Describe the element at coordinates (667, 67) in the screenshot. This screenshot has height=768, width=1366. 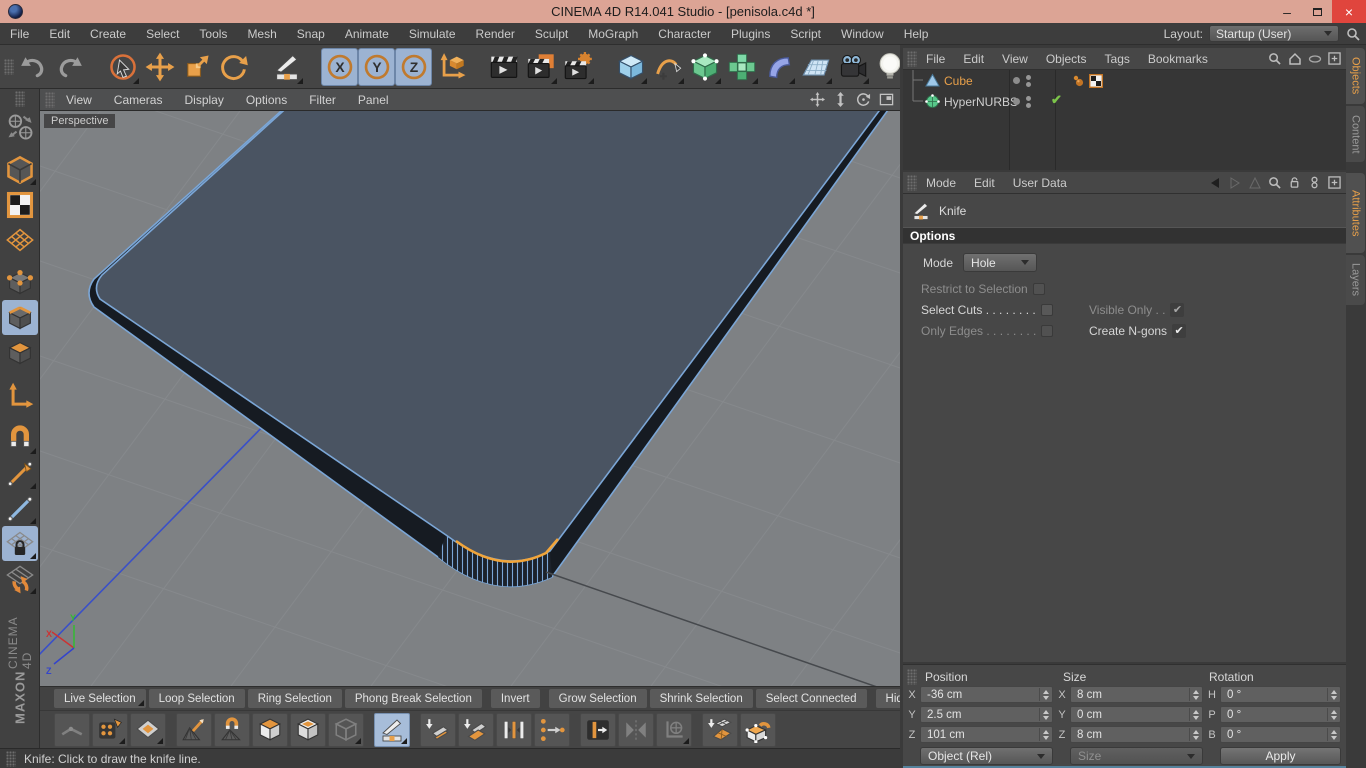
I see `add-spline-button` at that location.